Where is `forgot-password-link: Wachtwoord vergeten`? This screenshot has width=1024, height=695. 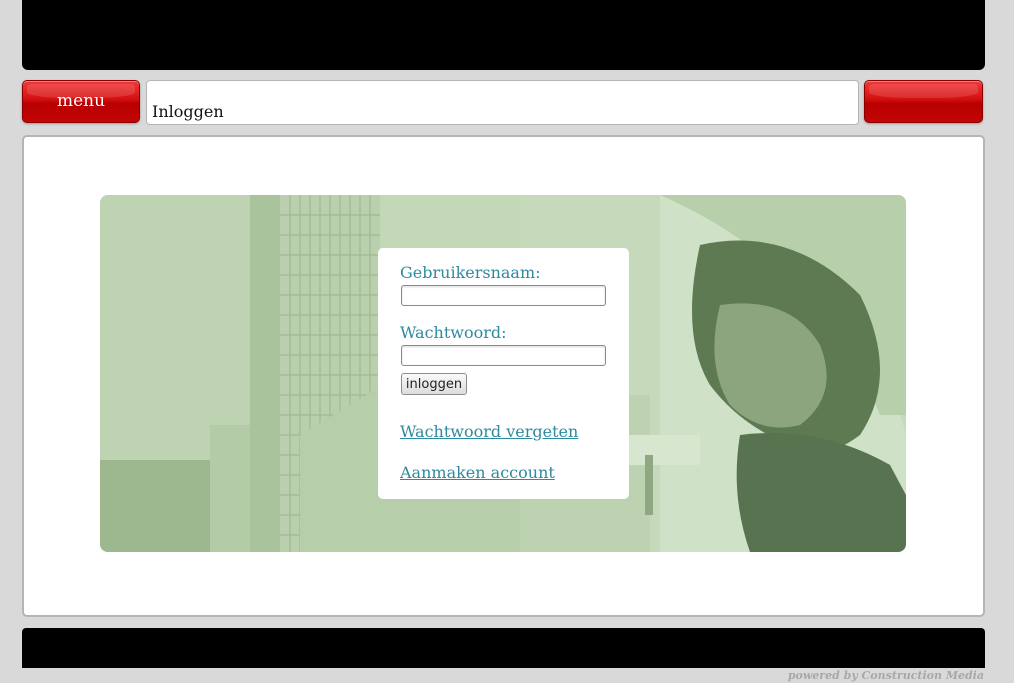 forgot-password-link: Wachtwoord vergeten is located at coordinates (489, 431).